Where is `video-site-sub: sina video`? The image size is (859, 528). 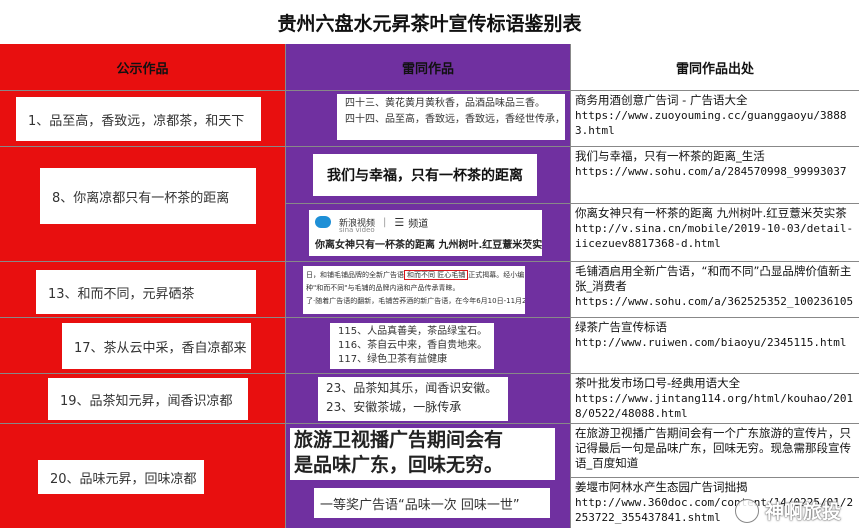 video-site-sub: sina video is located at coordinates (357, 230).